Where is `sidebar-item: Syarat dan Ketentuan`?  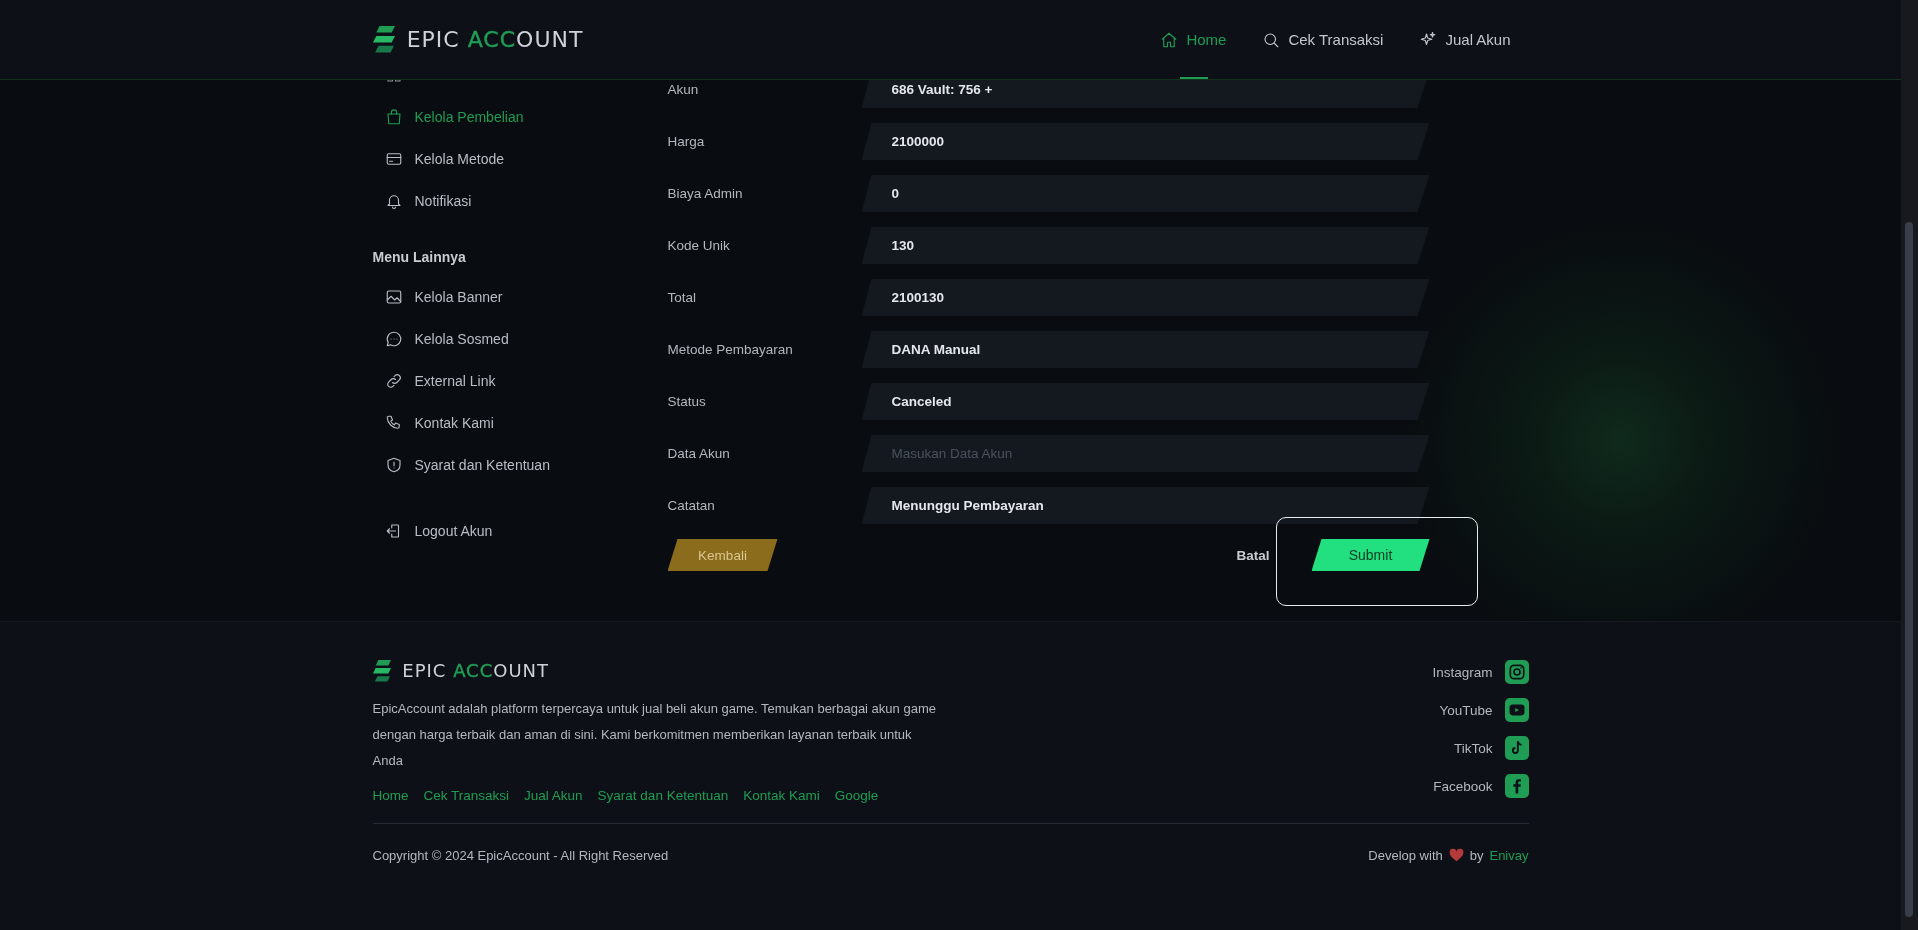
sidebar-item: Syarat dan Ketentuan is located at coordinates (520, 465).